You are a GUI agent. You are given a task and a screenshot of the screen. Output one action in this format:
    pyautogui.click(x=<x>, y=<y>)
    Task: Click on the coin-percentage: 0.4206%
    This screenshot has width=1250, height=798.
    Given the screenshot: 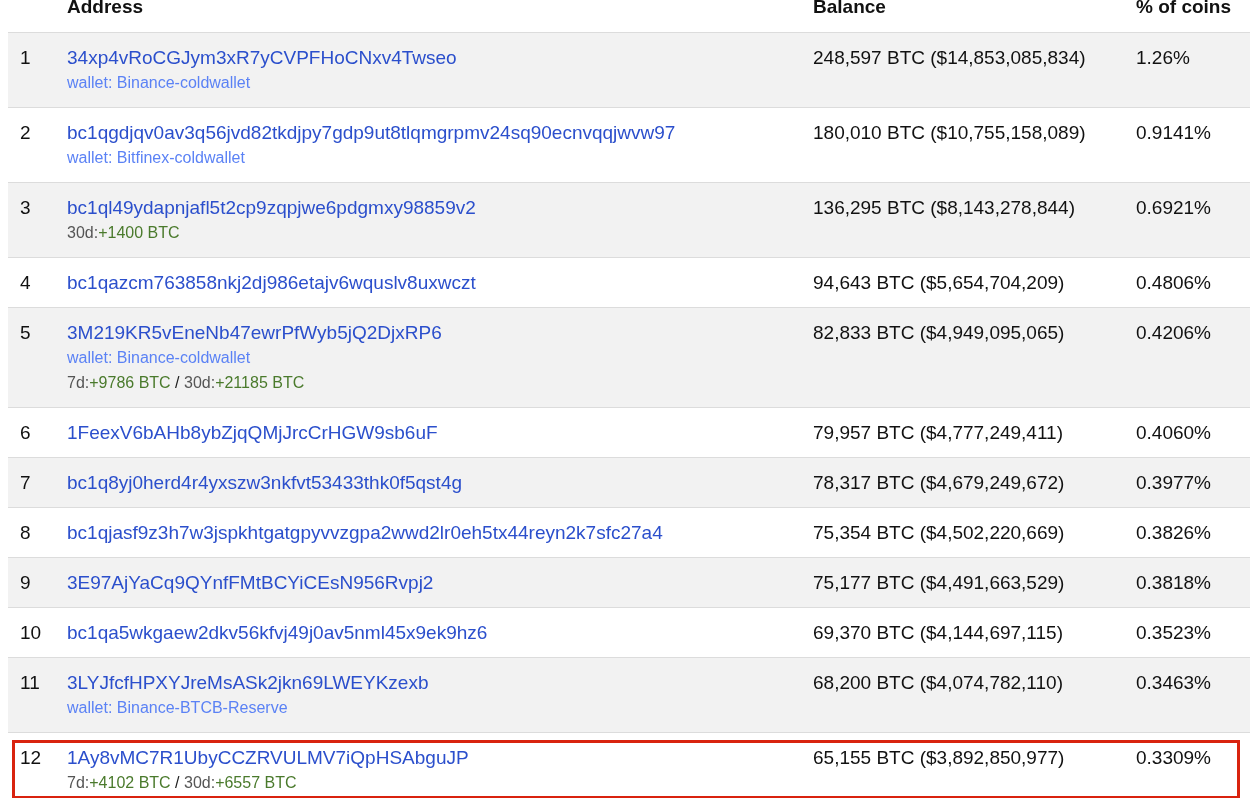 What is the action you would take?
    pyautogui.click(x=1173, y=333)
    